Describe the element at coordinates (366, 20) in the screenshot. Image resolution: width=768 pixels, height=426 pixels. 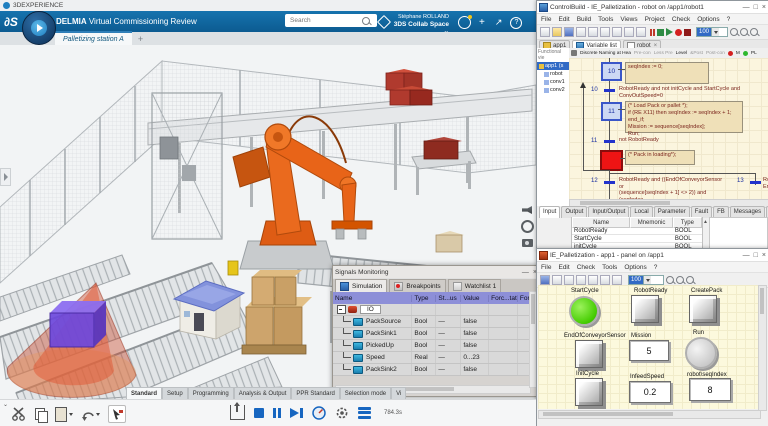
I see `search-icon` at that location.